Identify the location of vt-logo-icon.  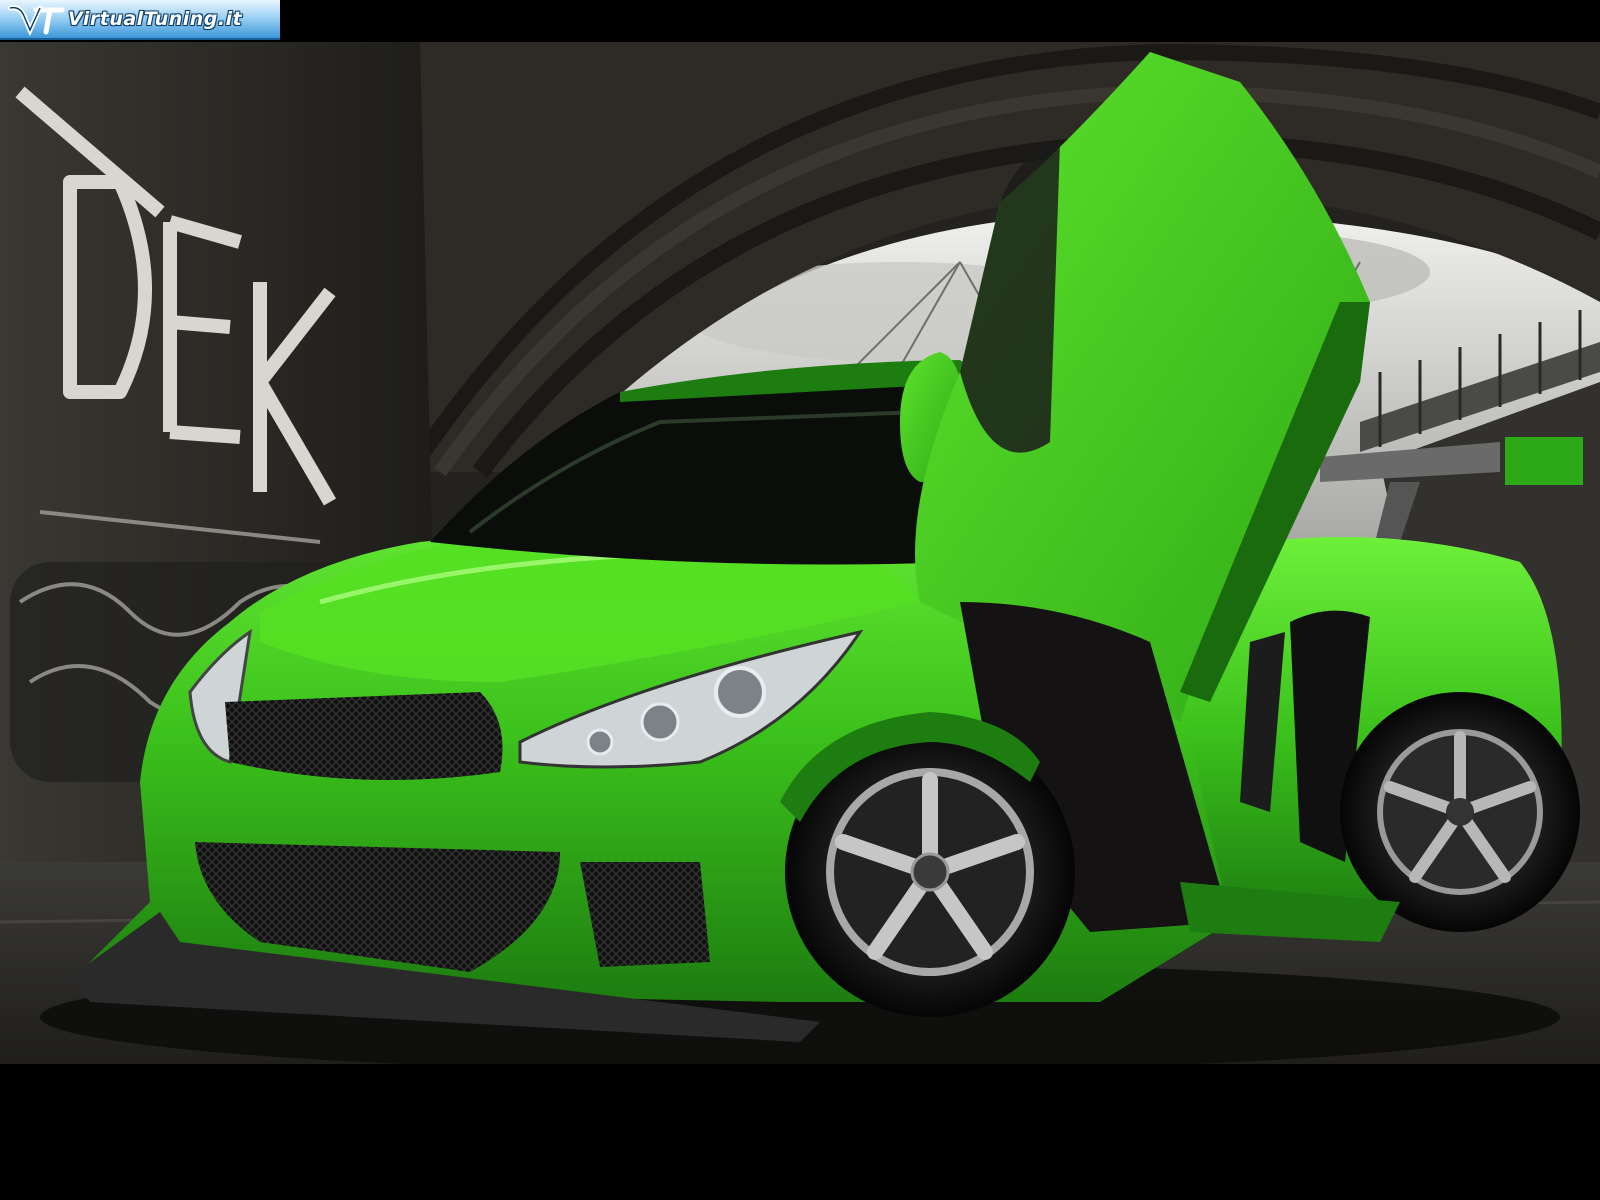
(36, 20).